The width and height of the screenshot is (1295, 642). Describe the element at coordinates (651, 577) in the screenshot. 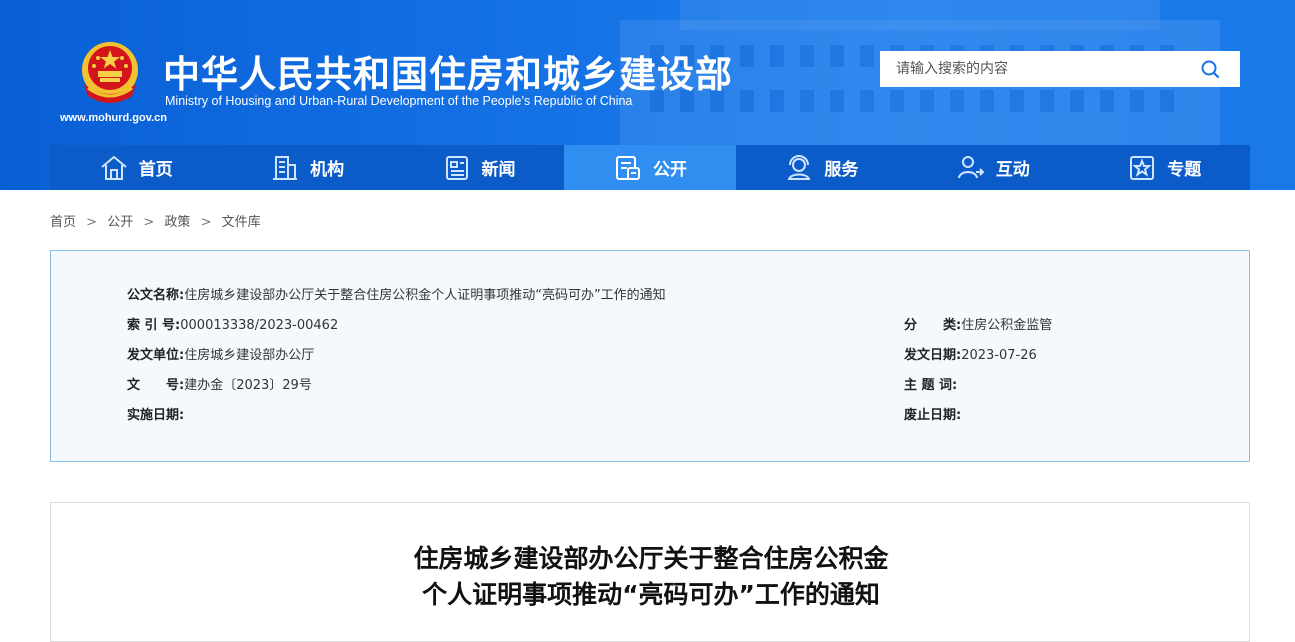

I see `document-title: 住房城乡建设部办公厅关于整合住房公积金 个人证明事项推动“亮码可办”工作的通知` at that location.